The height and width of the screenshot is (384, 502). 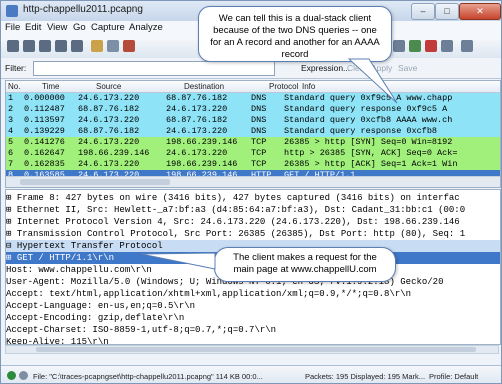 I want to click on packet-cell-time: 0.162647, so click(x=44, y=153).